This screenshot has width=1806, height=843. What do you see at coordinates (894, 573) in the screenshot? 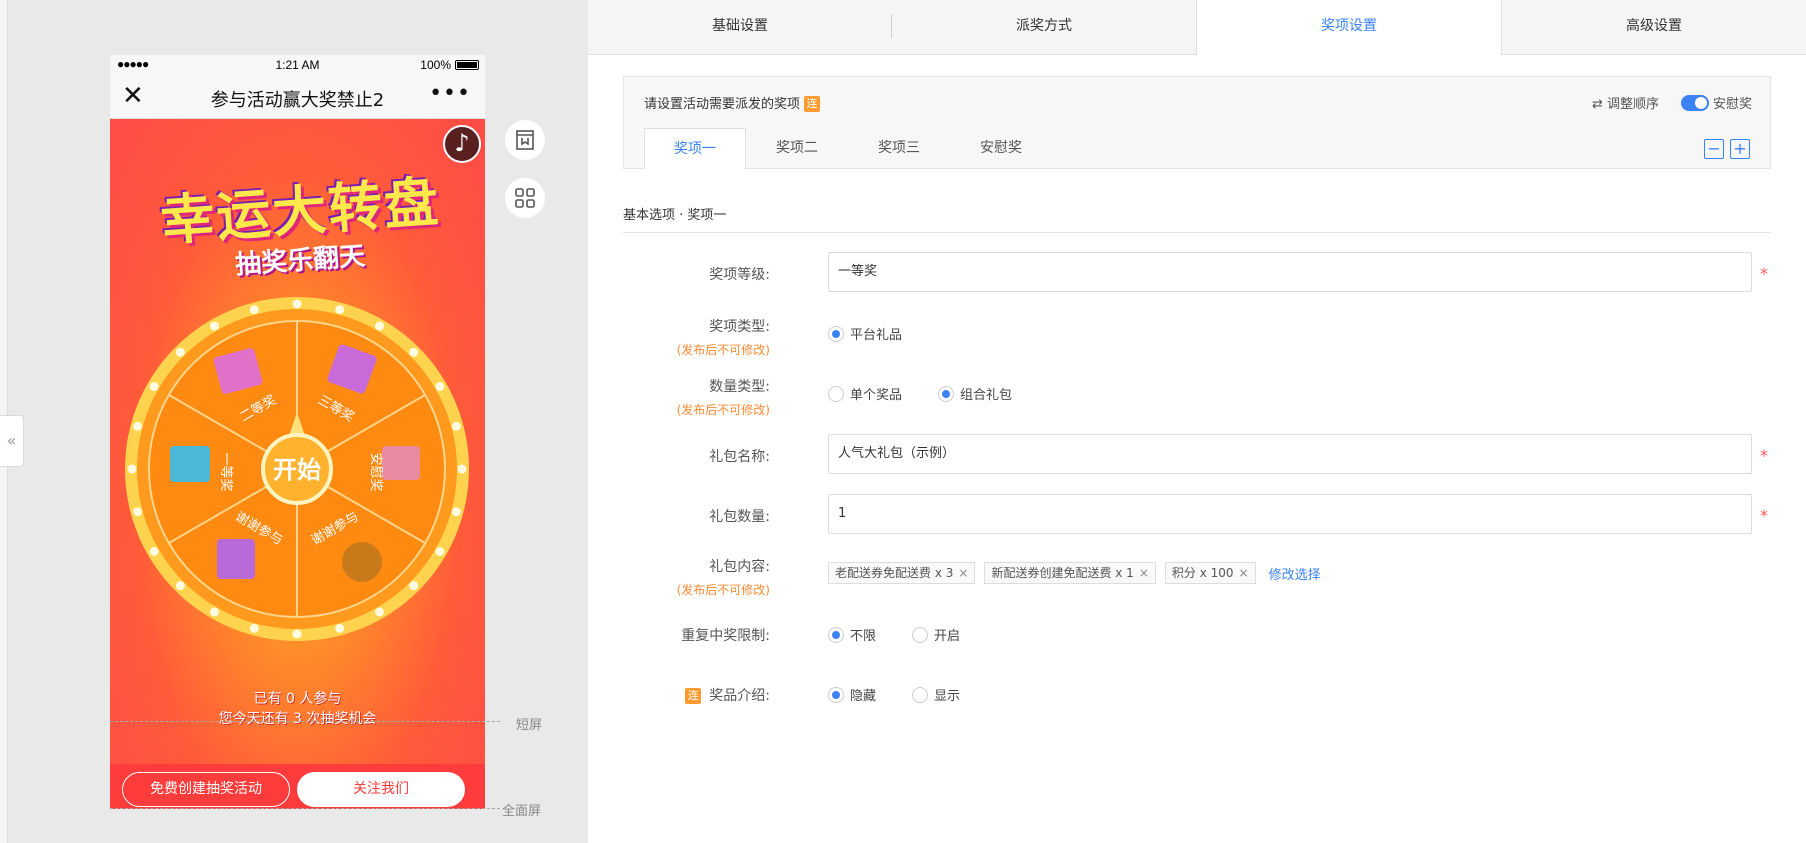
I see `chip-label: 老配送券免配送费 x 3` at bounding box center [894, 573].